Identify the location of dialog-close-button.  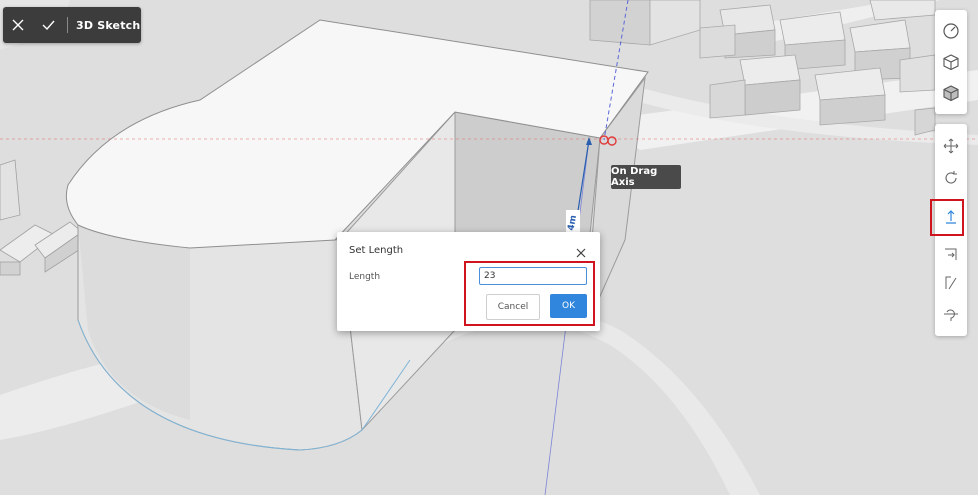
(581, 251).